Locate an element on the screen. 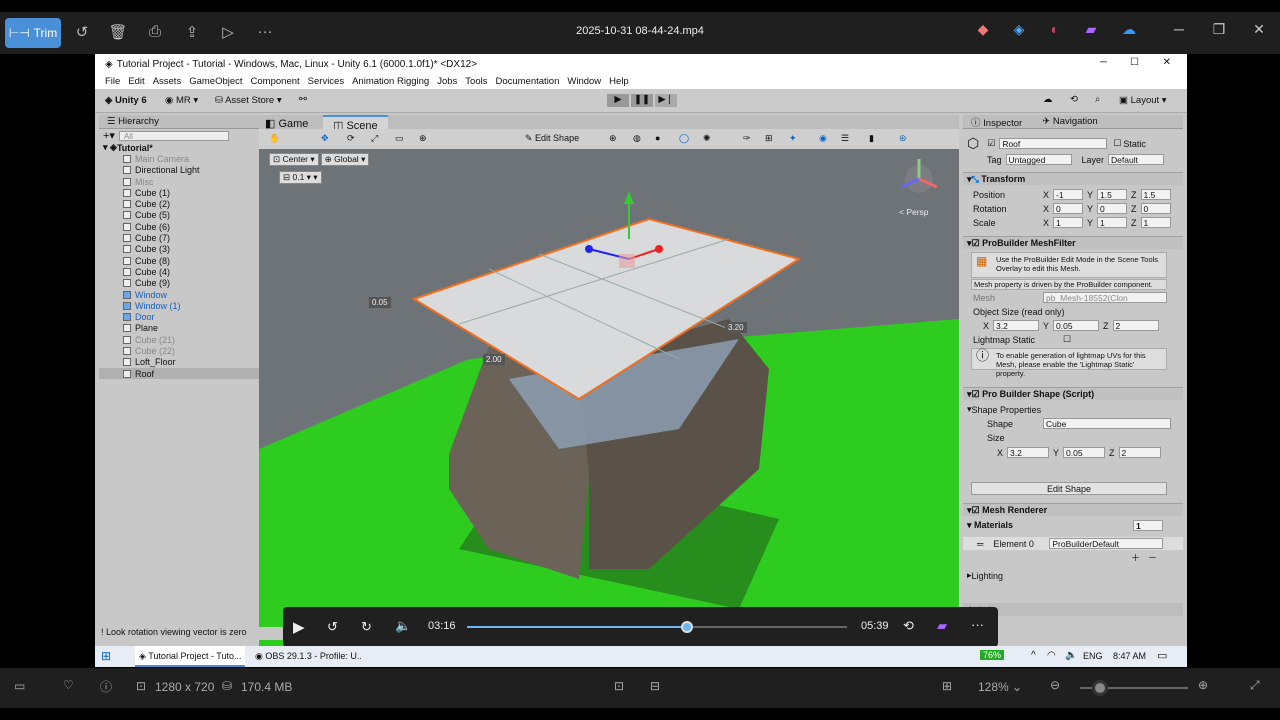 The height and width of the screenshot is (720, 1280). unity-close-icon: ✕ is located at coordinates (1167, 62).